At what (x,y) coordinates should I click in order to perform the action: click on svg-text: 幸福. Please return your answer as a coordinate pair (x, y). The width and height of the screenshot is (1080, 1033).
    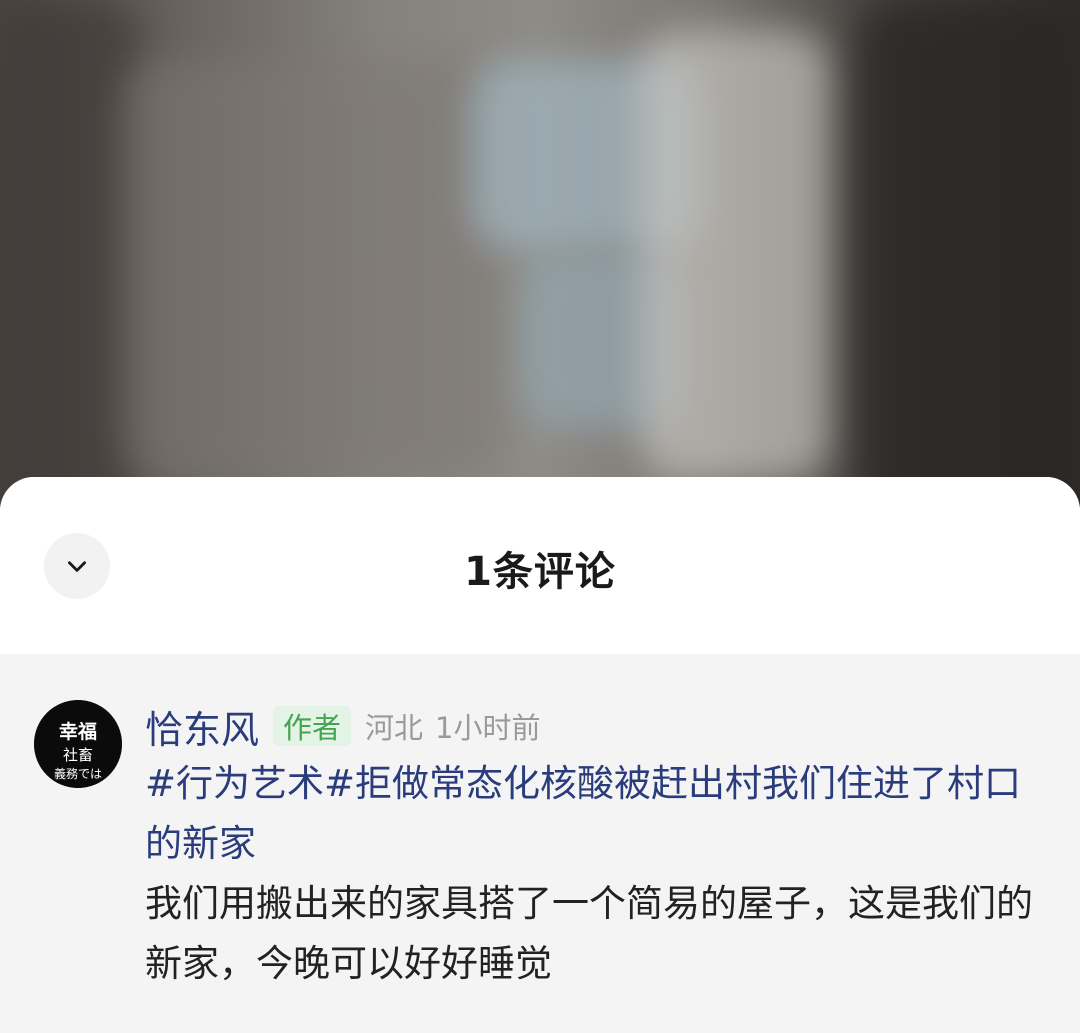
    Looking at the image, I should click on (78, 731).